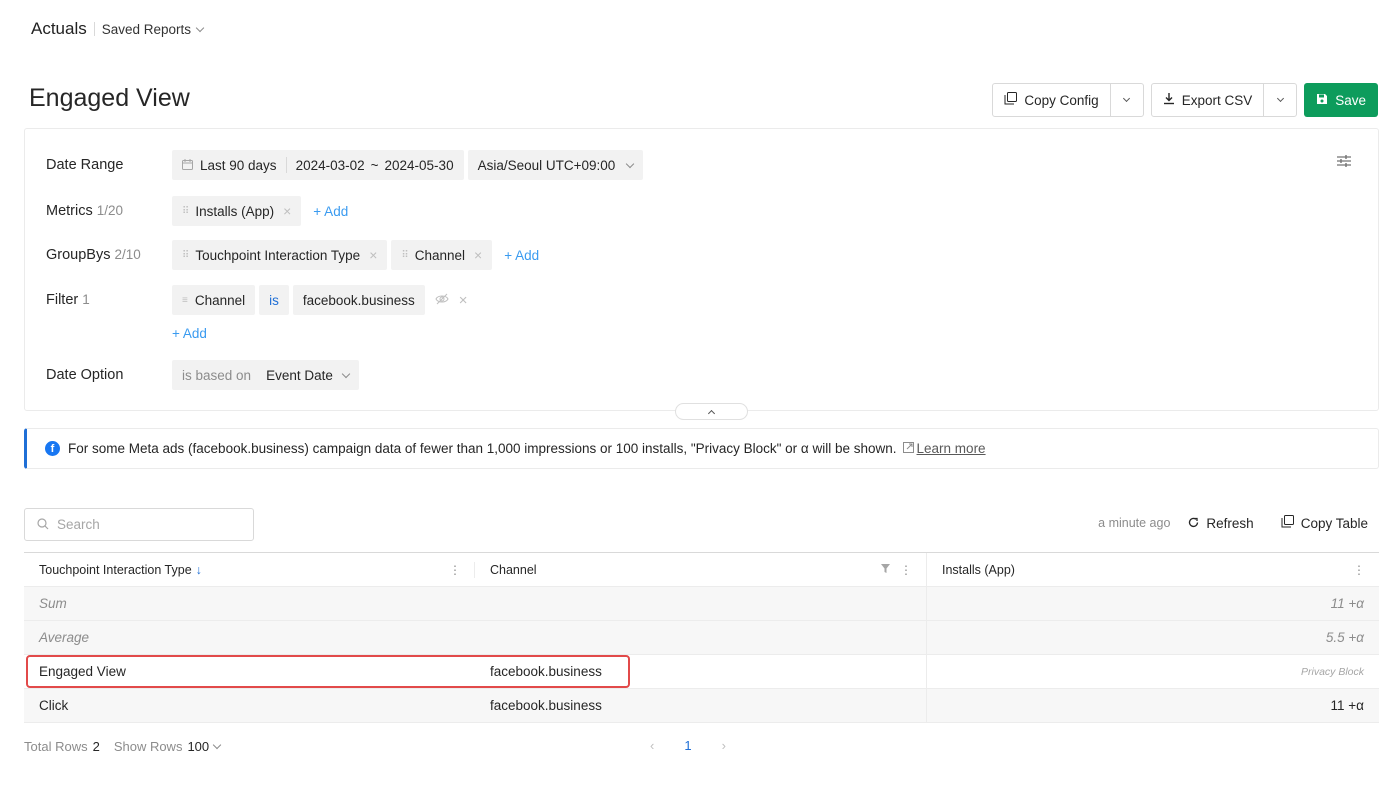 This screenshot has width=1400, height=800. Describe the element at coordinates (1230, 523) in the screenshot. I see `refresh-label: Refresh` at that location.